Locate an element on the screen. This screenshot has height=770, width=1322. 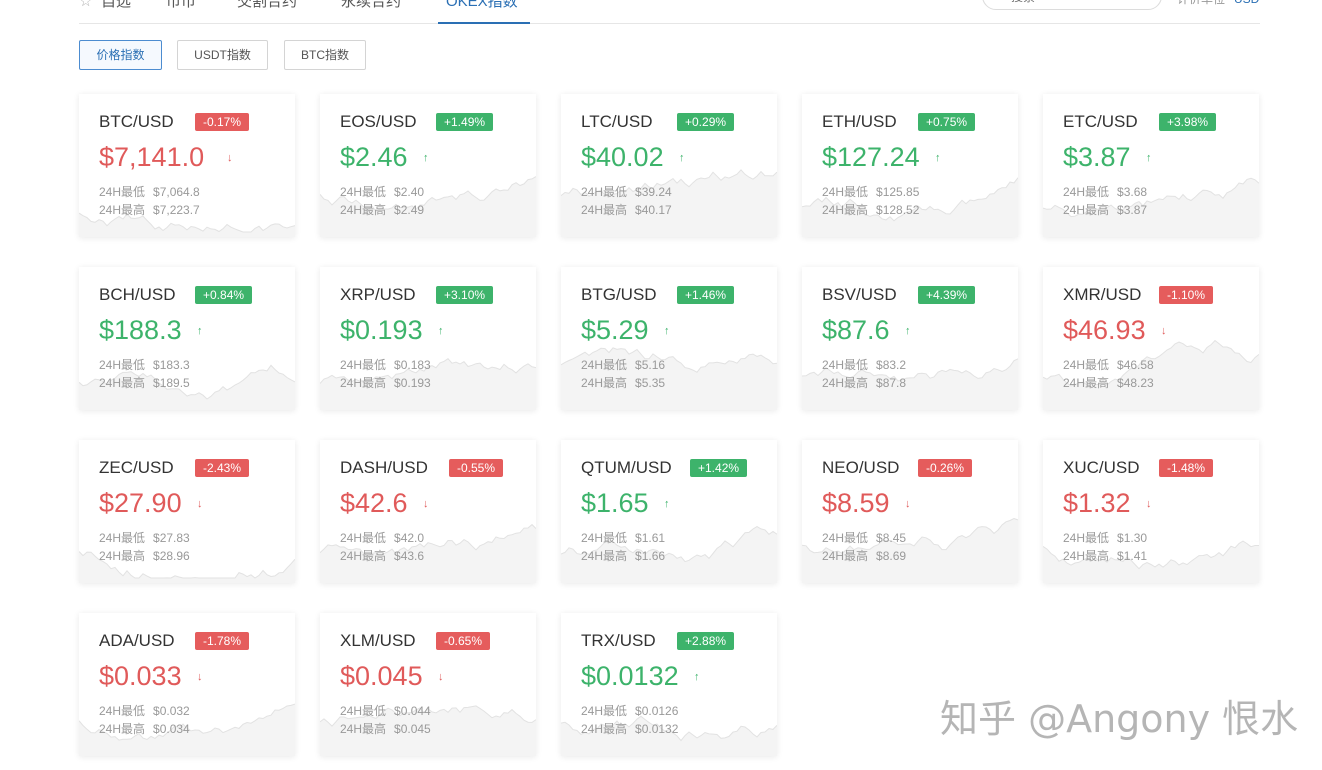
stat-low-value: $1.61 is located at coordinates (650, 538).